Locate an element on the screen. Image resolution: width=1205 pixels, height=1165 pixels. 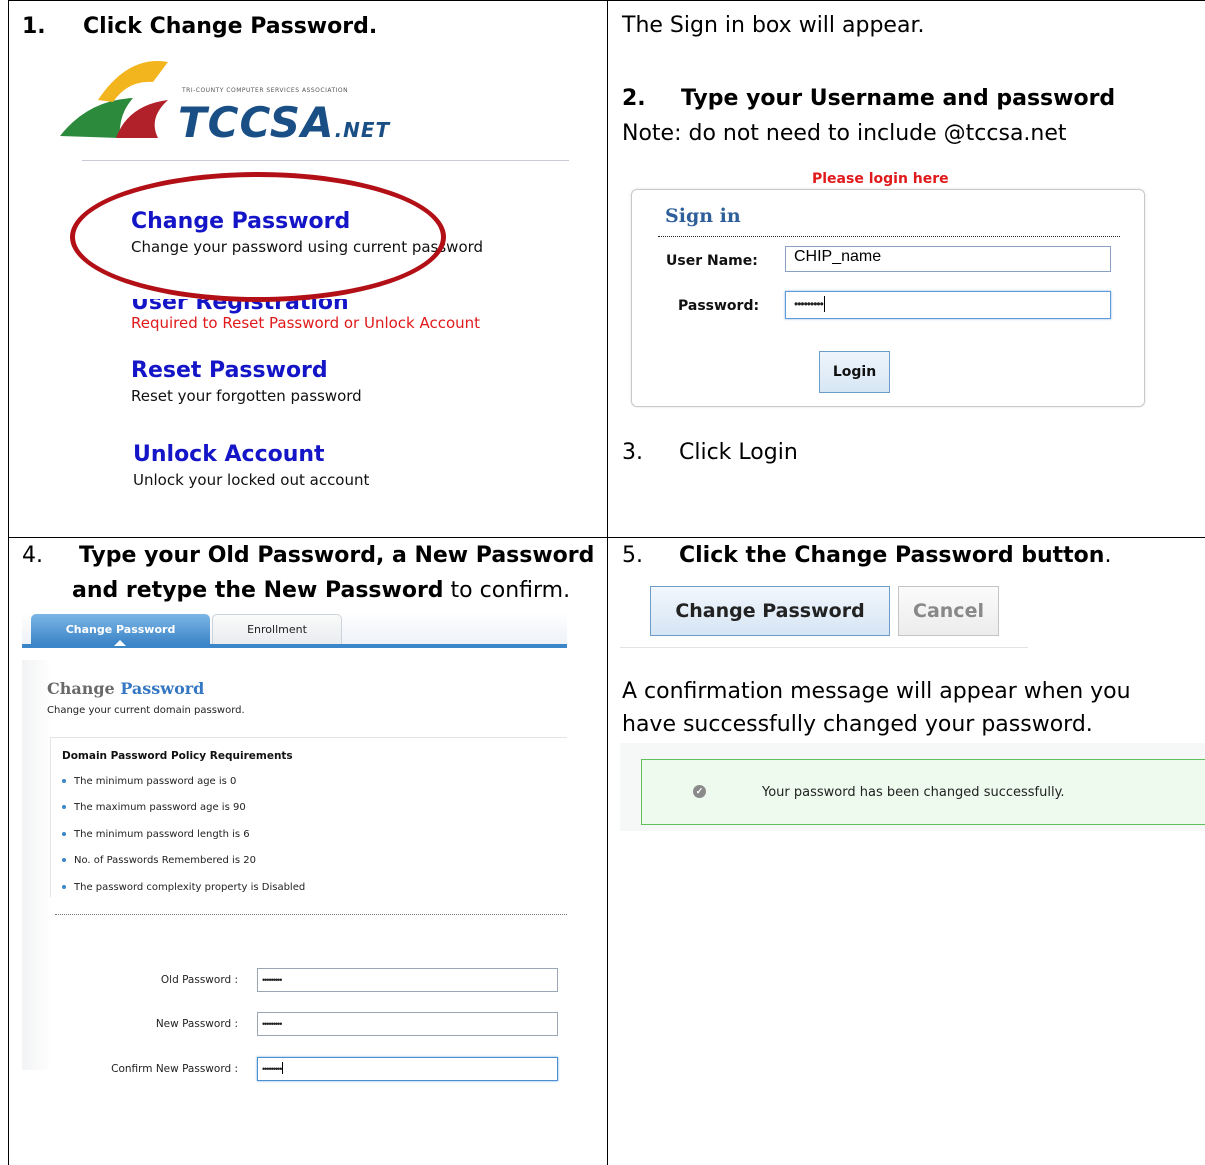
step3-text: 3. Click Login is located at coordinates (710, 452).